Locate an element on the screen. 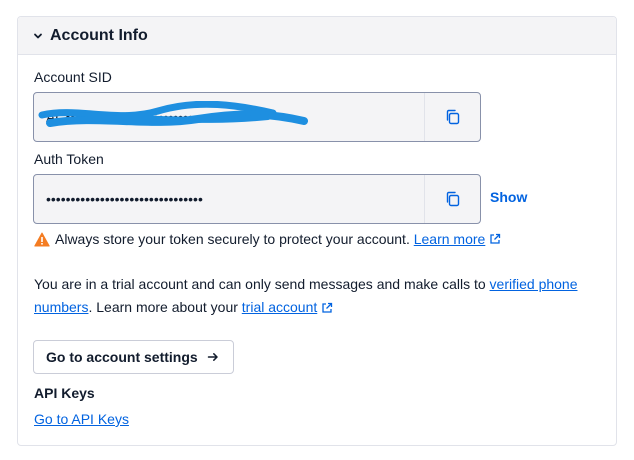  account-sid-field: AC•••••••••••••••••••••••••••••••• is located at coordinates (257, 117).